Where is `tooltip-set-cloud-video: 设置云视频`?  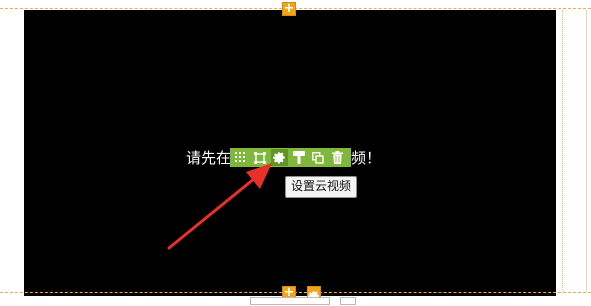 tooltip-set-cloud-video: 设置云视频 is located at coordinates (321, 187).